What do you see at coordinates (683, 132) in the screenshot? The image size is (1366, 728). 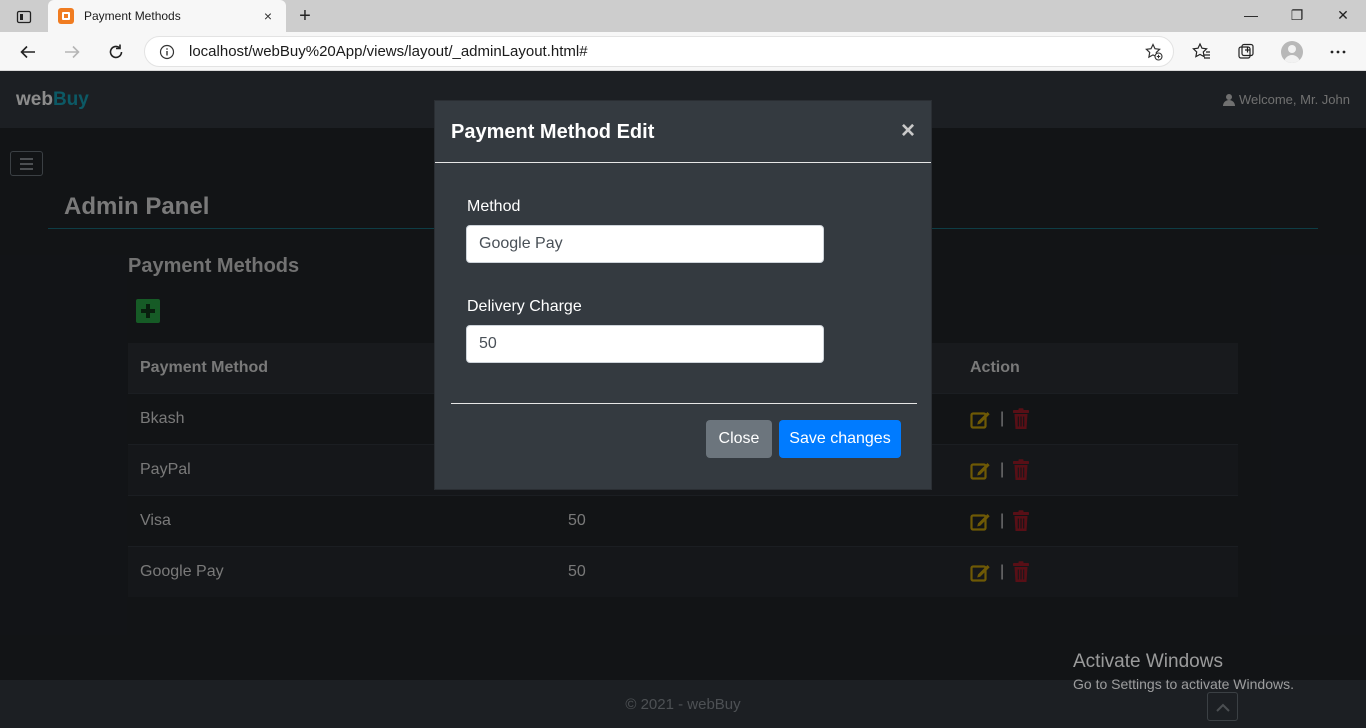 I see `modal-header: Payment Method Edit ×` at bounding box center [683, 132].